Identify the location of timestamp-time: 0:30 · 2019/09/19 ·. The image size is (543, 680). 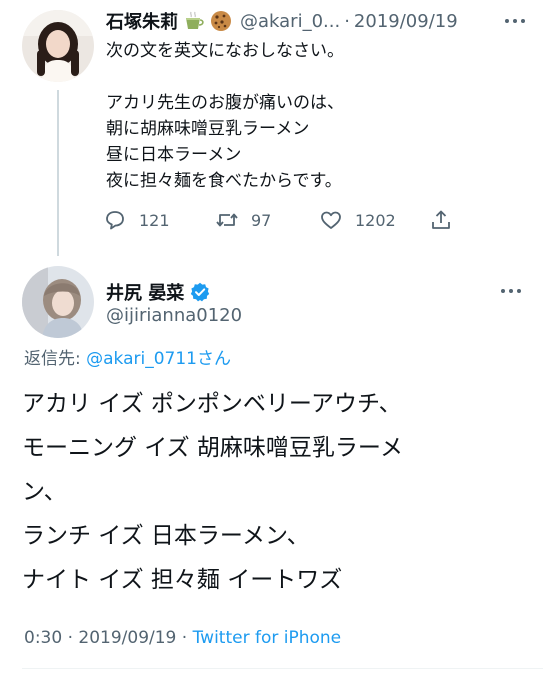
(108, 638).